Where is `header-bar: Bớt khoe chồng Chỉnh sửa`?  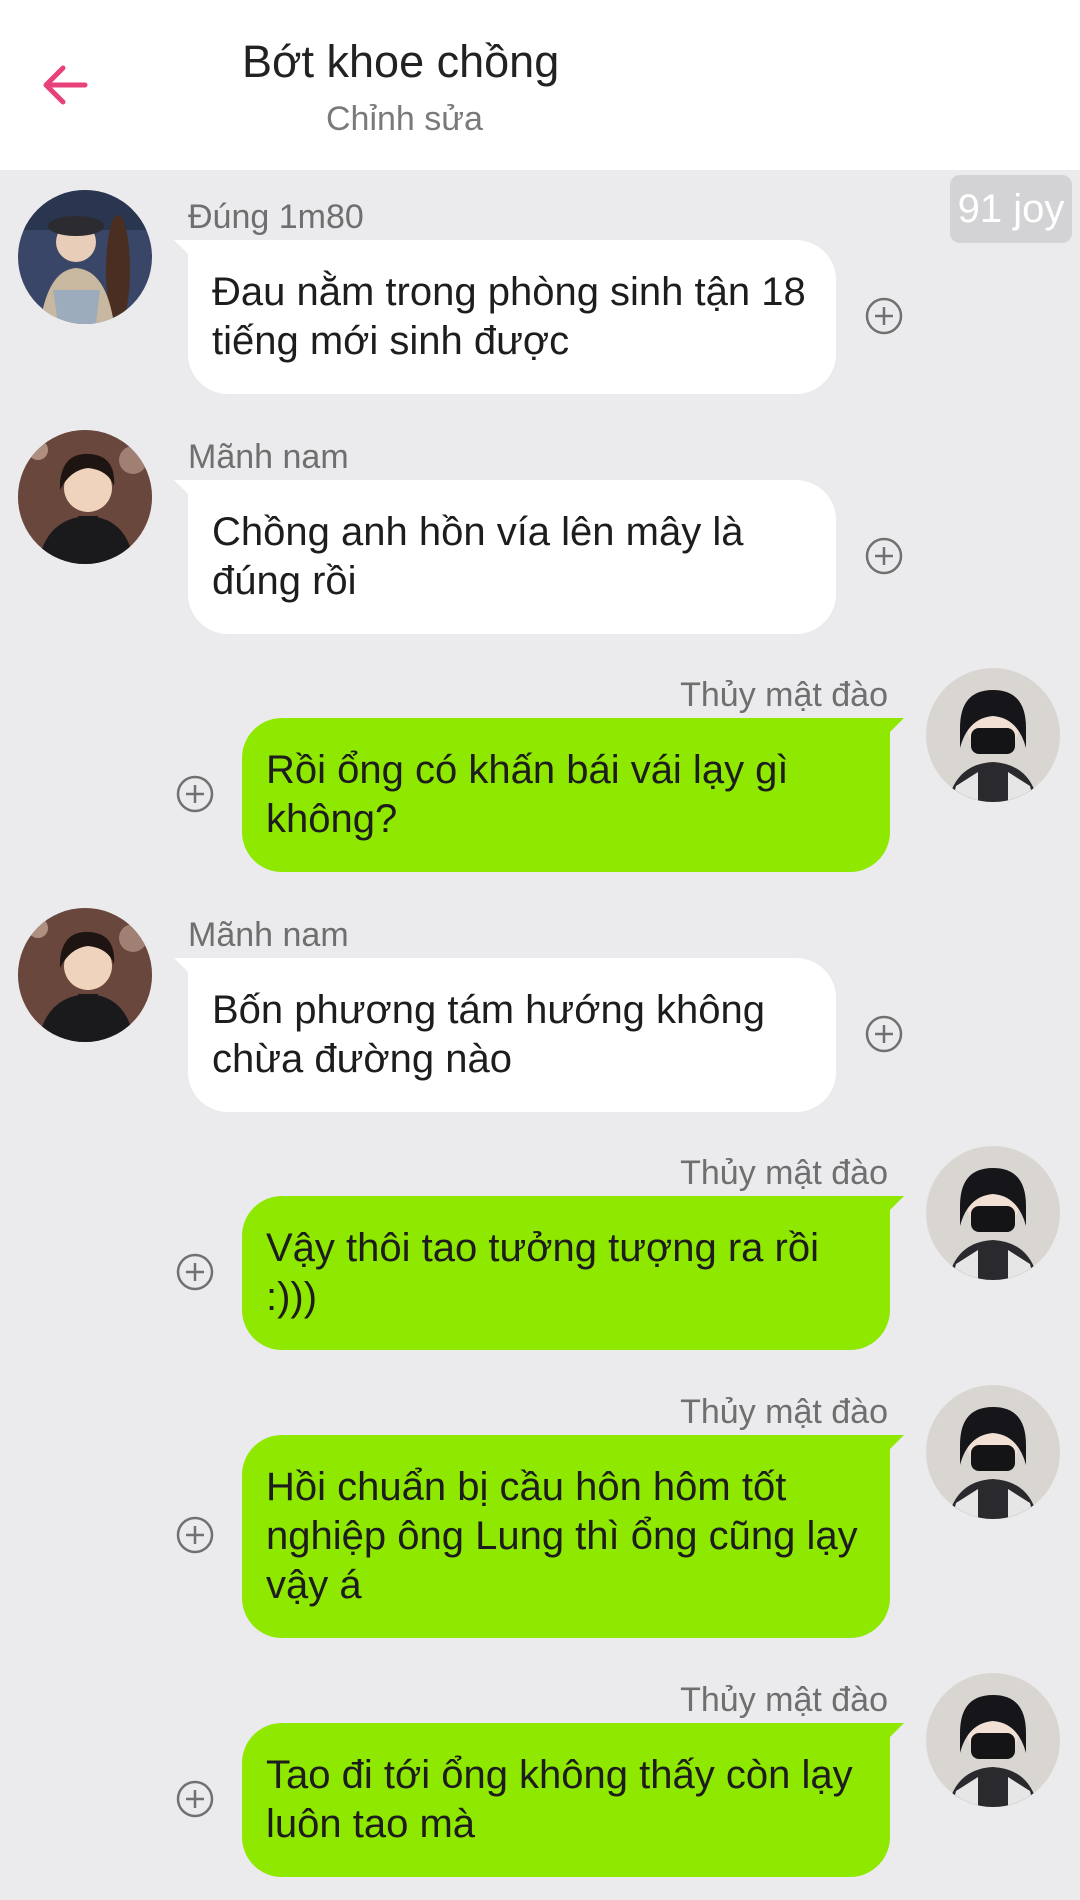
header-bar: Bớt khoe chồng Chỉnh sửa is located at coordinates (540, 85).